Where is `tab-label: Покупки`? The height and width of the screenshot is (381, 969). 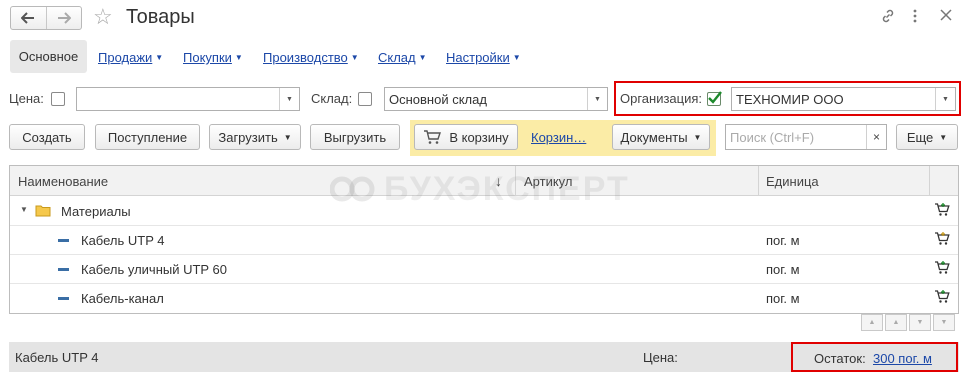 tab-label: Покупки is located at coordinates (207, 57).